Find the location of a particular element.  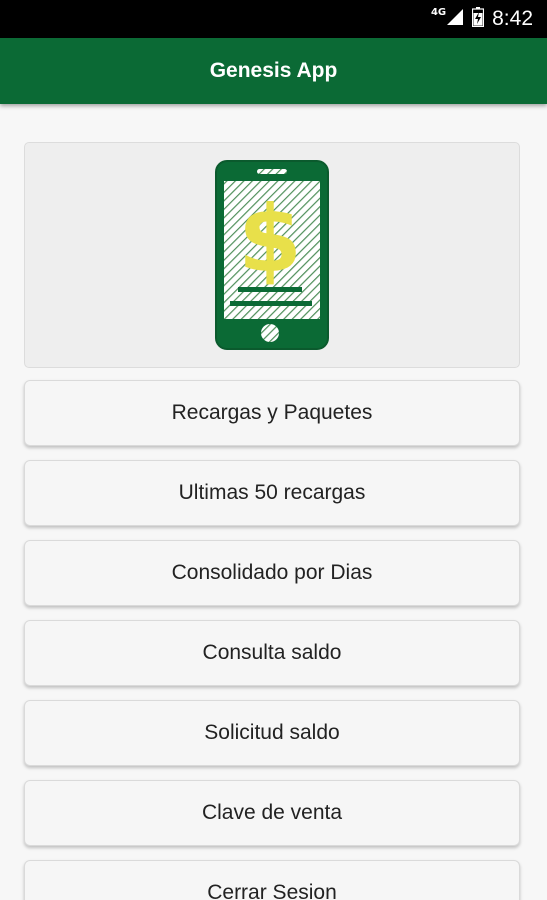

app-bar: Genesis App is located at coordinates (273, 71).